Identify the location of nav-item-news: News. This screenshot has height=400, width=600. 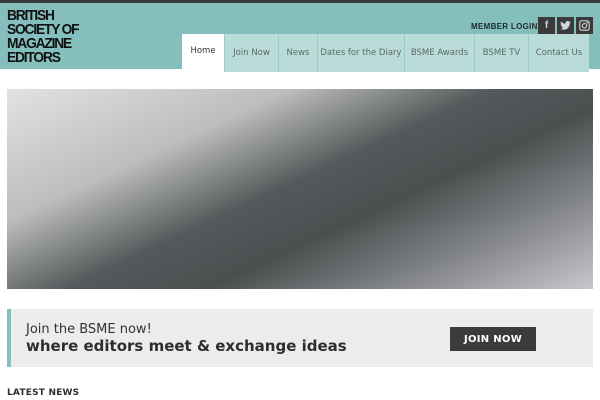
(297, 53).